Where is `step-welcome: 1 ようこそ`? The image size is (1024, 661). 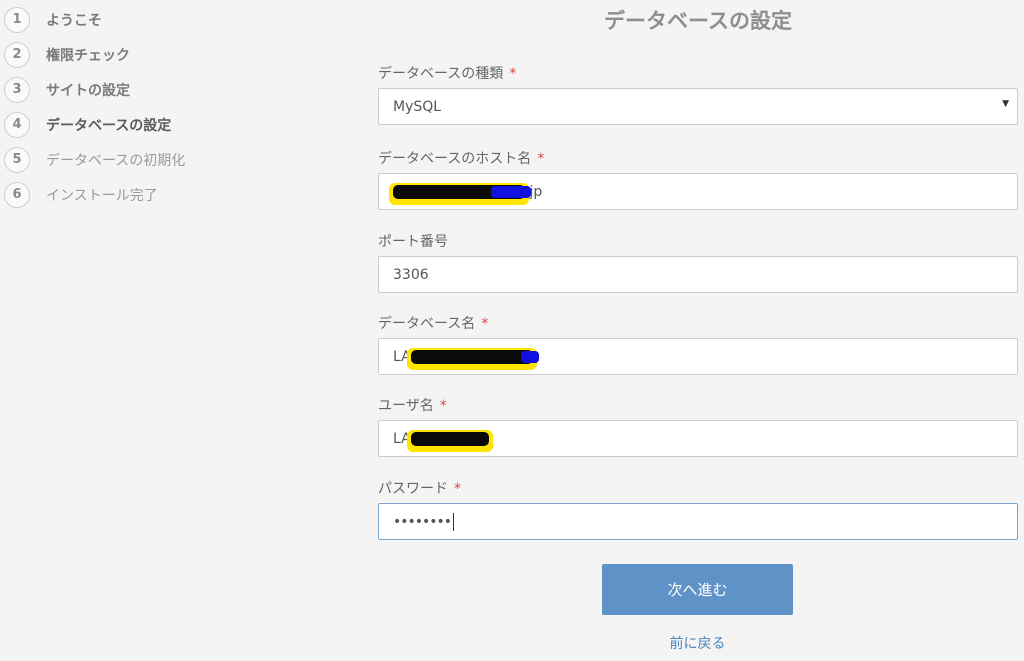
step-welcome: 1 ようこそ is located at coordinates (154, 19).